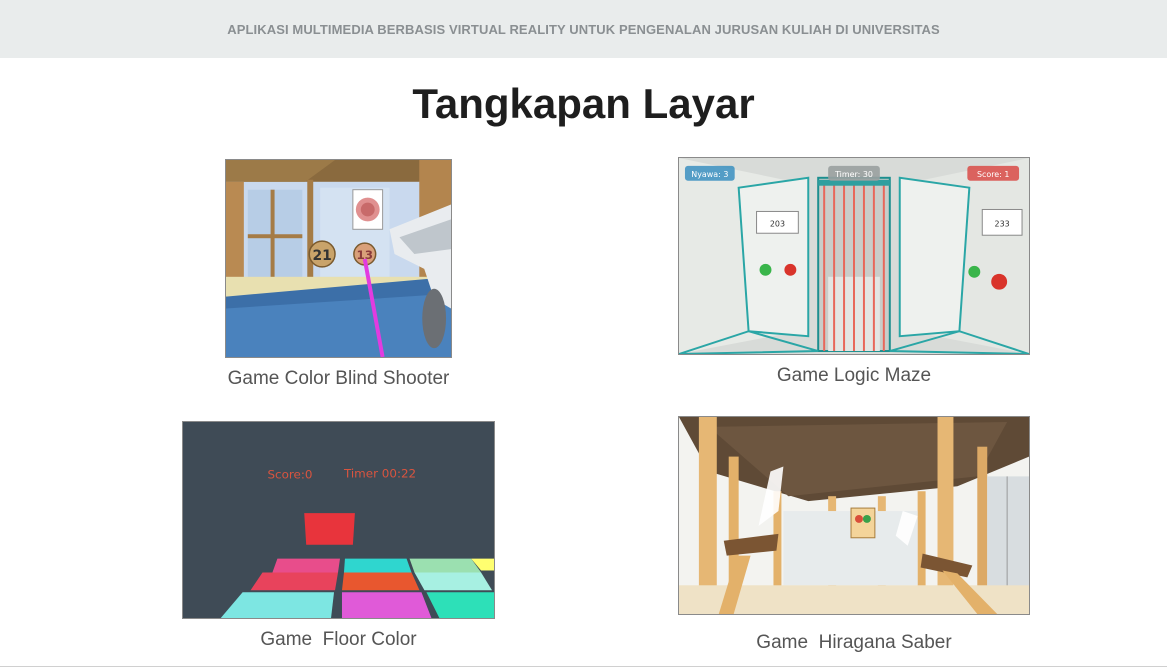 This screenshot has width=1167, height=667. I want to click on screenshot-floor-color: Score:0 Timer 00:22, so click(338, 520).